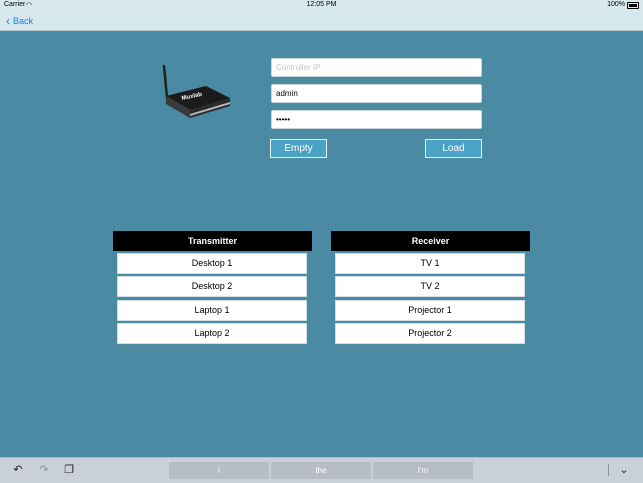 This screenshot has width=643, height=483. Describe the element at coordinates (8, 21) in the screenshot. I see `chevron-left-icon: ‹` at that location.